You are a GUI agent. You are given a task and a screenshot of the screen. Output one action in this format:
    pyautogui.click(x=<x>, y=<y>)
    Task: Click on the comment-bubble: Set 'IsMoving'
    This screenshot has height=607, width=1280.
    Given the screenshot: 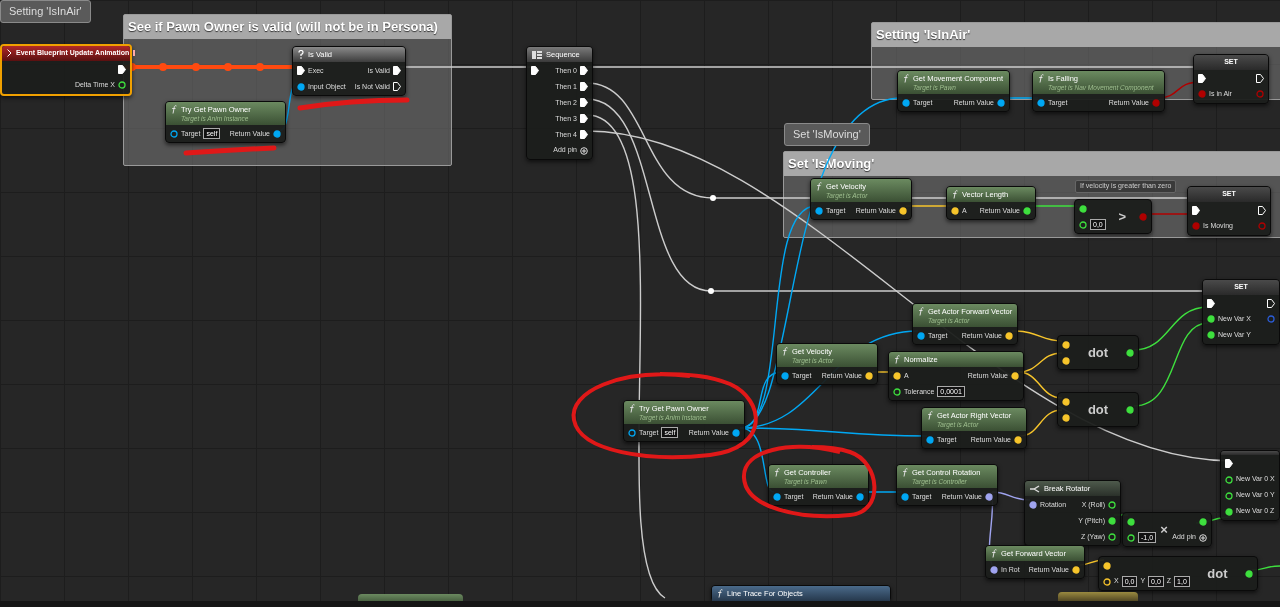 What is the action you would take?
    pyautogui.click(x=827, y=134)
    